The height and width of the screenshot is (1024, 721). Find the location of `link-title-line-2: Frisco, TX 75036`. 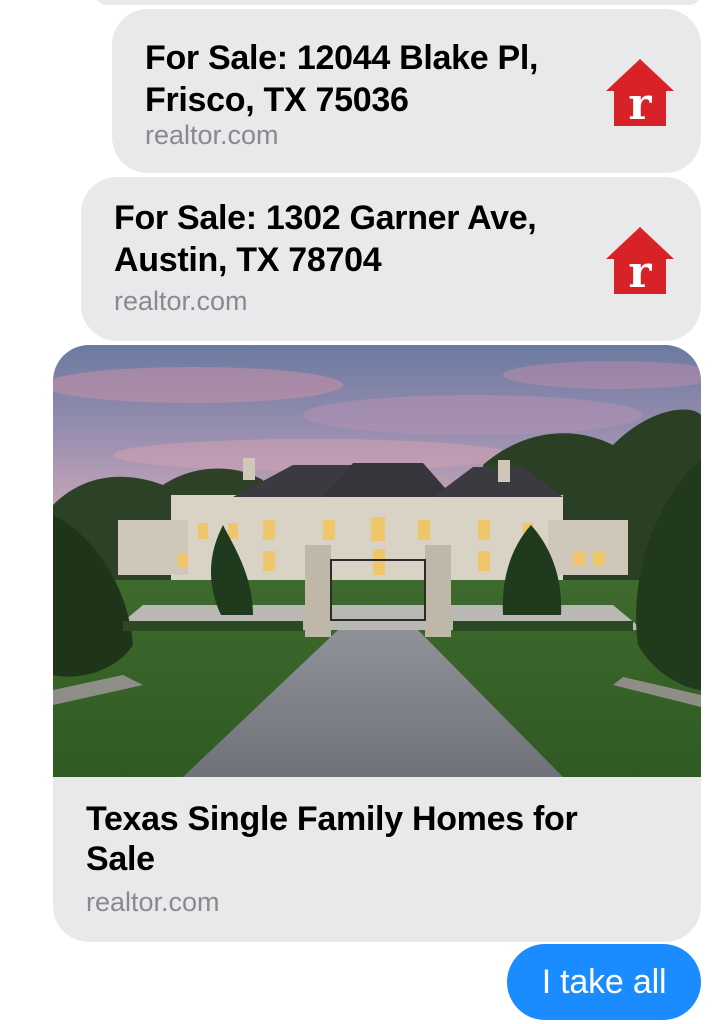

link-title-line-2: Frisco, TX 75036 is located at coordinates (277, 100).